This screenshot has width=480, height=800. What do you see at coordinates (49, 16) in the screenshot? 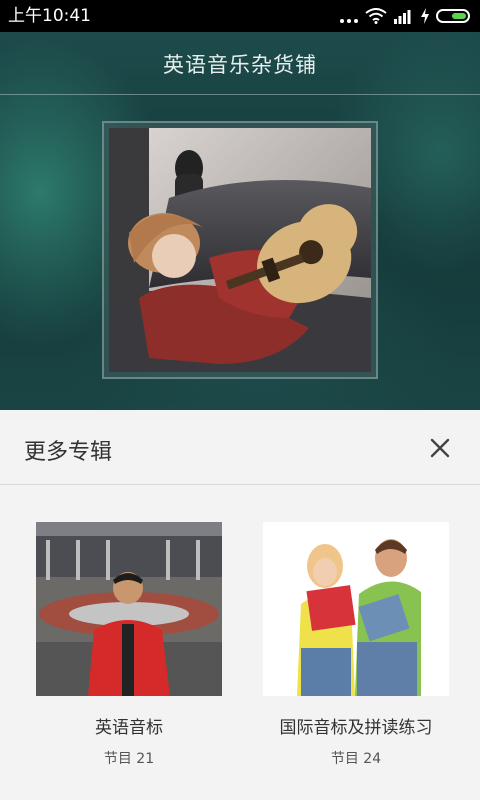
I see `status-time: 上午10:41` at bounding box center [49, 16].